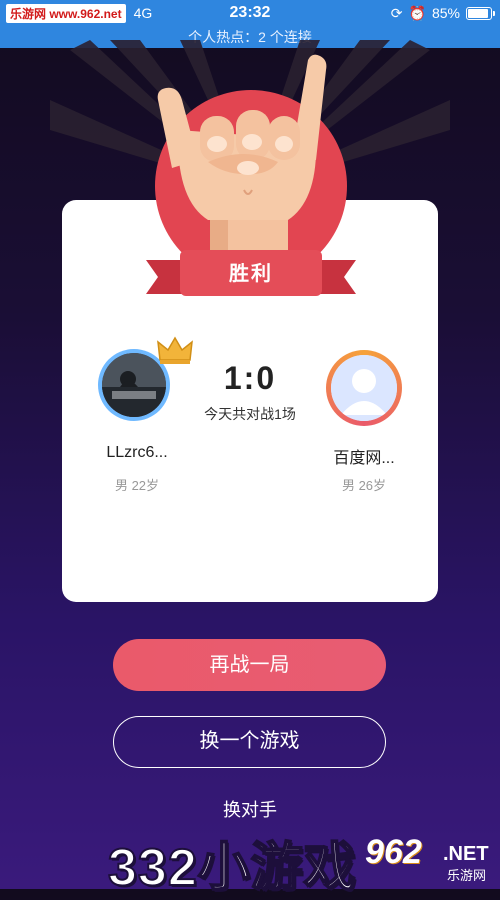 The height and width of the screenshot is (900, 500). What do you see at coordinates (445, 13) in the screenshot?
I see `battery-percent: 85%` at bounding box center [445, 13].